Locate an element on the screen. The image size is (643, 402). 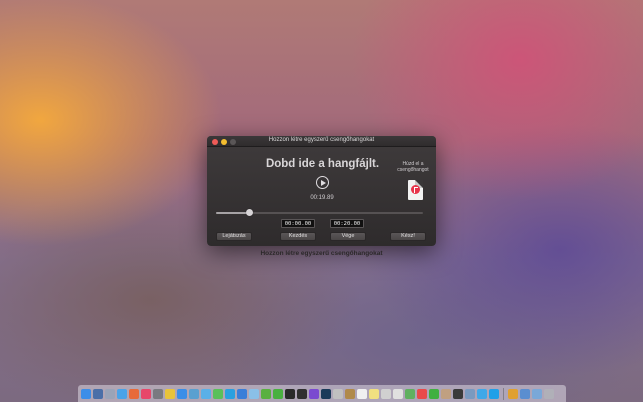
play-circle-icon is located at coordinates (322, 182).